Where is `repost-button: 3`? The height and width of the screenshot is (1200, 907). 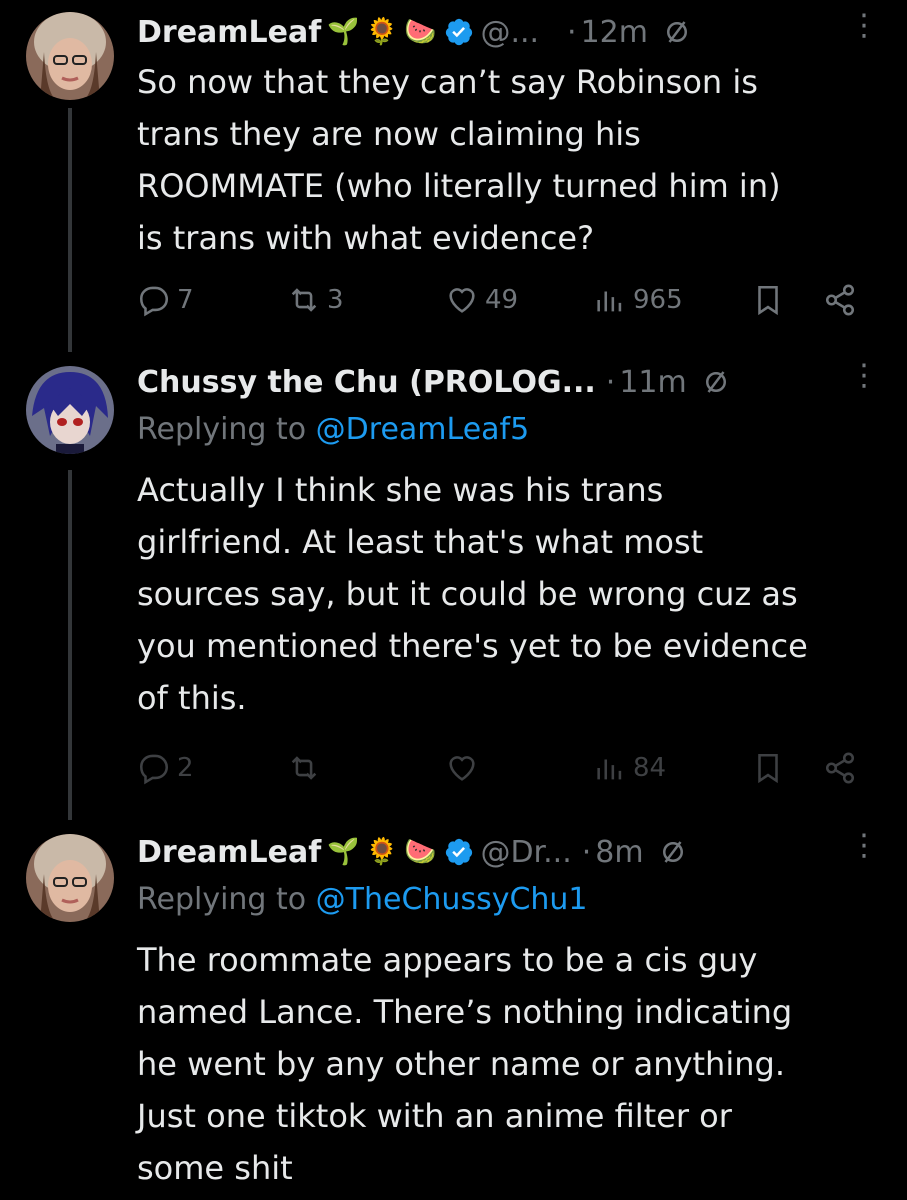
repost-button: 3 is located at coordinates (315, 300).